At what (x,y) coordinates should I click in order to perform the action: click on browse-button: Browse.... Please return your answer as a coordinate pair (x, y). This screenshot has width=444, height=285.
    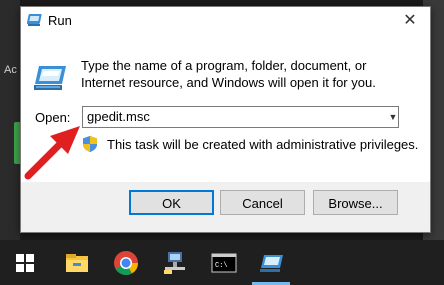
    Looking at the image, I should click on (355, 202).